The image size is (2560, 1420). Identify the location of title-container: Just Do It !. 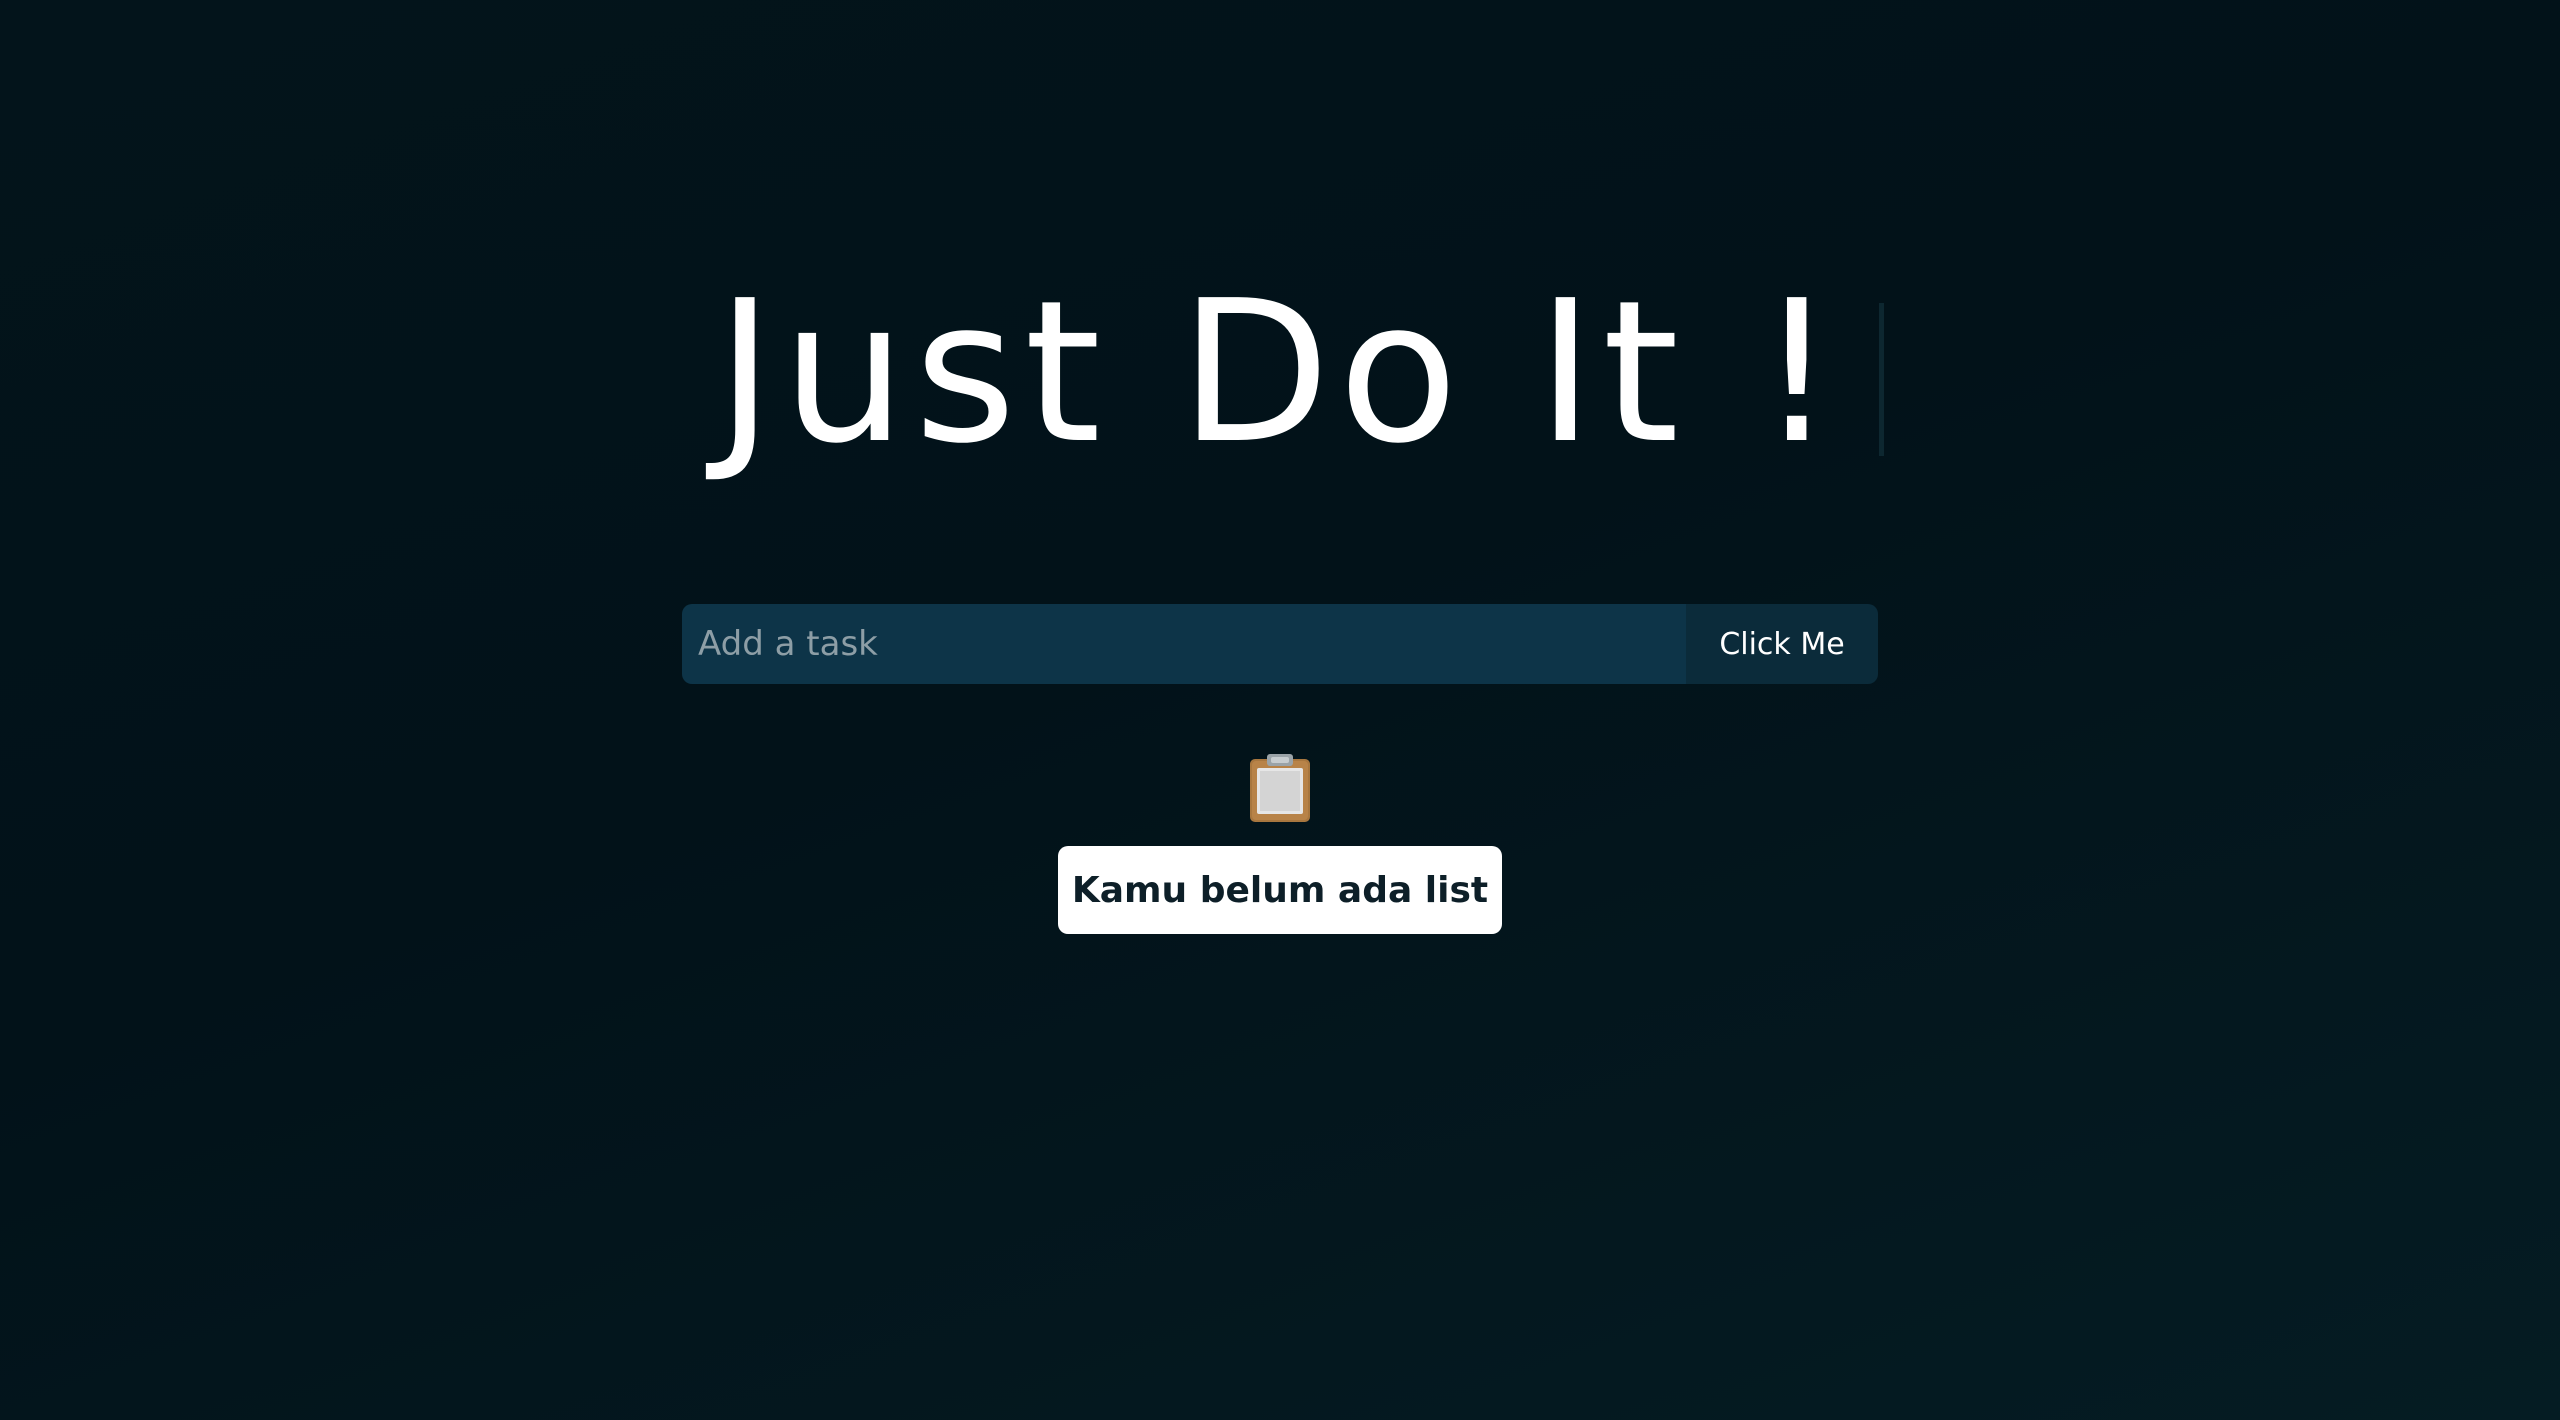
(1280, 373).